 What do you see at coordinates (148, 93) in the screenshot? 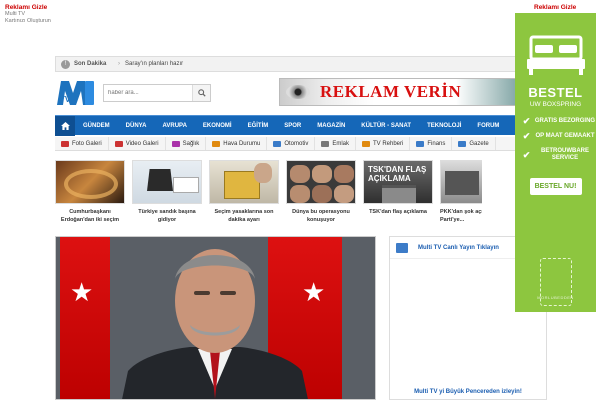
I see `search-input` at bounding box center [148, 93].